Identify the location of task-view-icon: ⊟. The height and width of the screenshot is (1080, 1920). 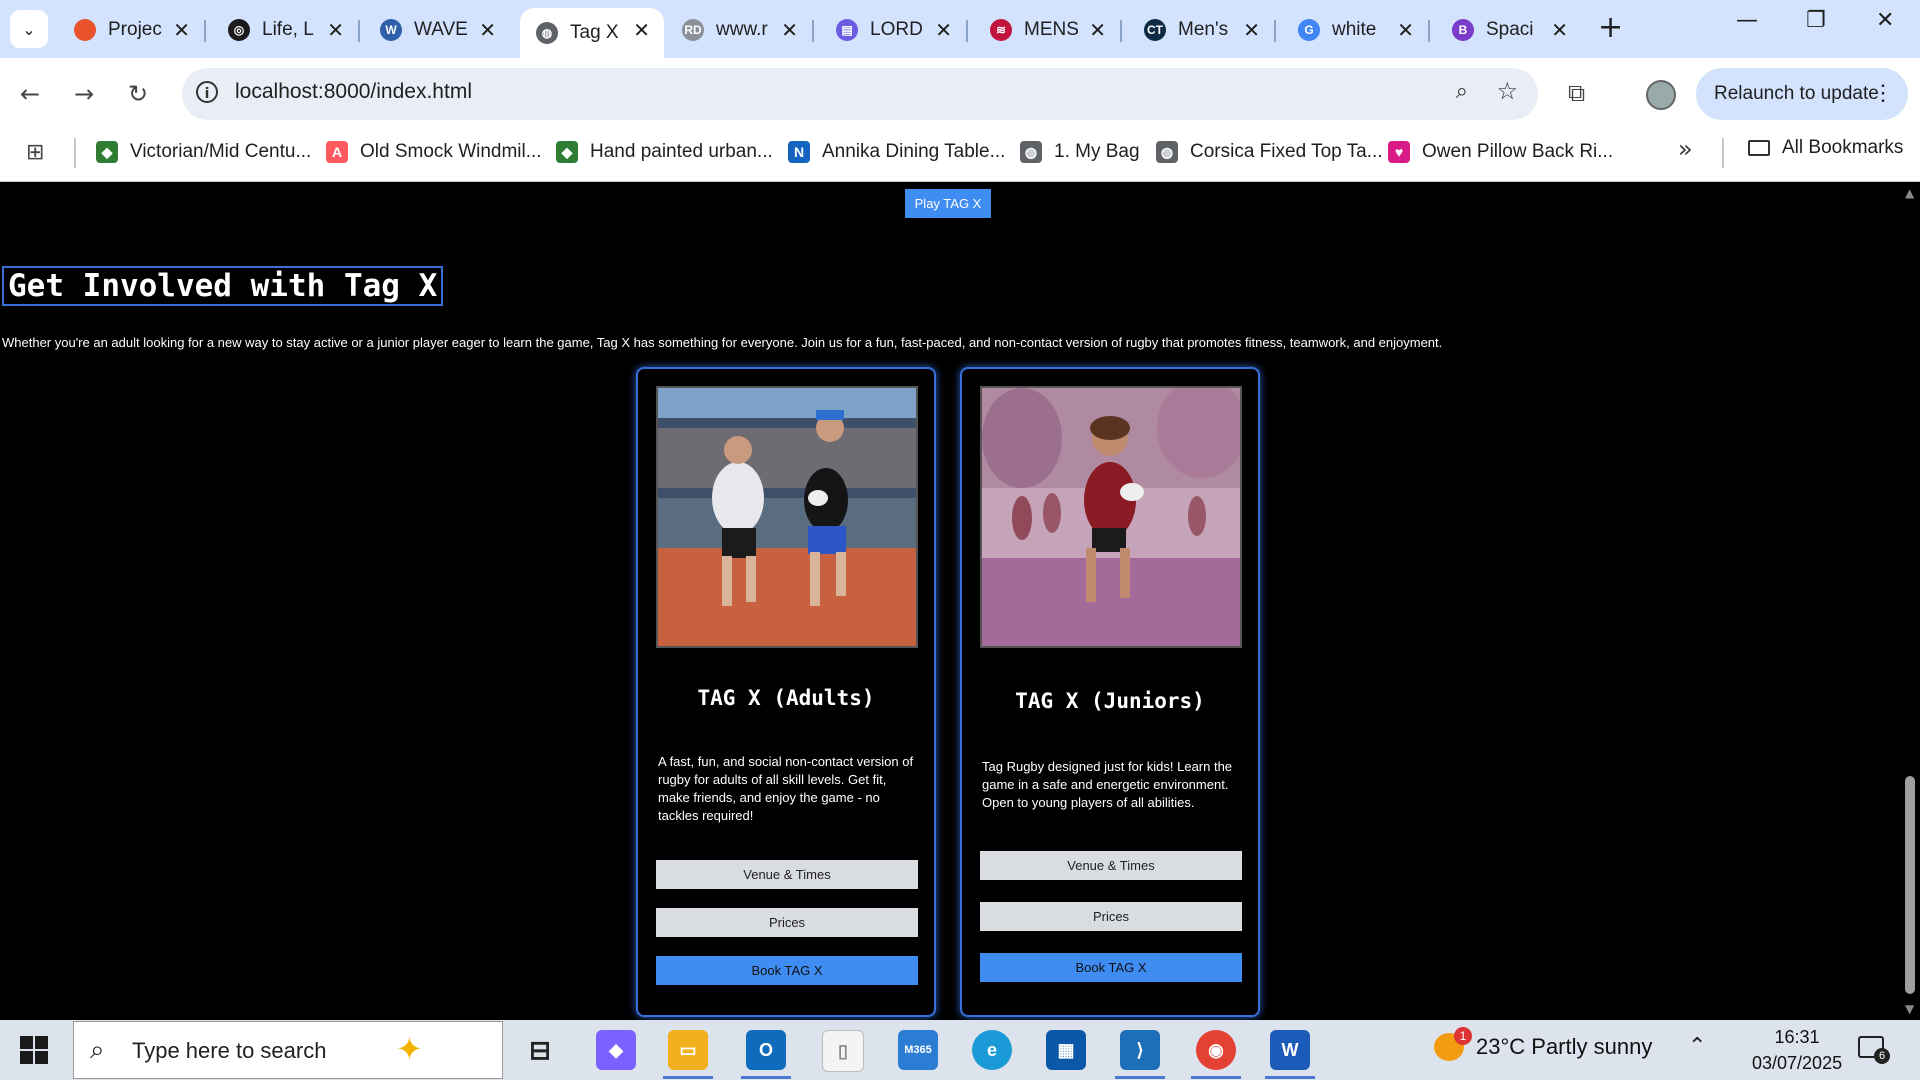
(540, 1050).